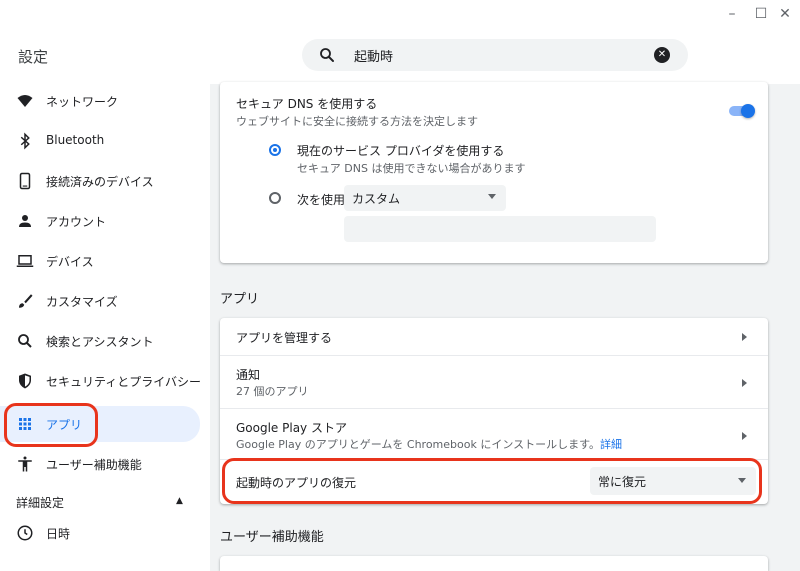 Image resolution: width=800 pixels, height=571 pixels. What do you see at coordinates (401, 151) in the screenshot?
I see `option-current-provider-title: 現在のサービス プロバイダを使用する` at bounding box center [401, 151].